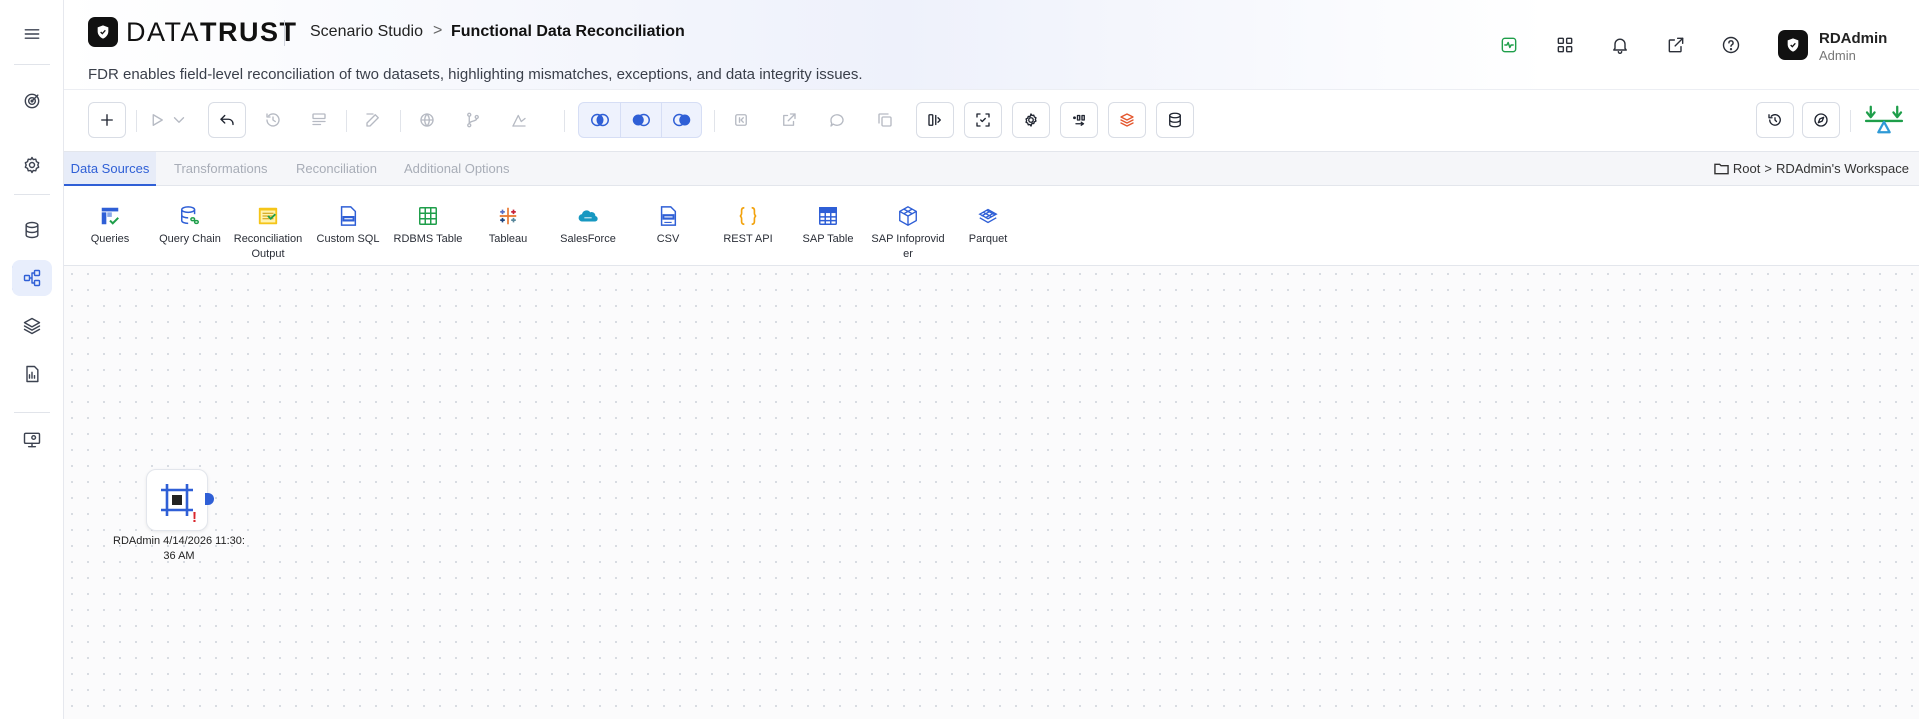  Describe the element at coordinates (568, 31) in the screenshot. I see `page-title: Functional Data Reconciliation` at that location.